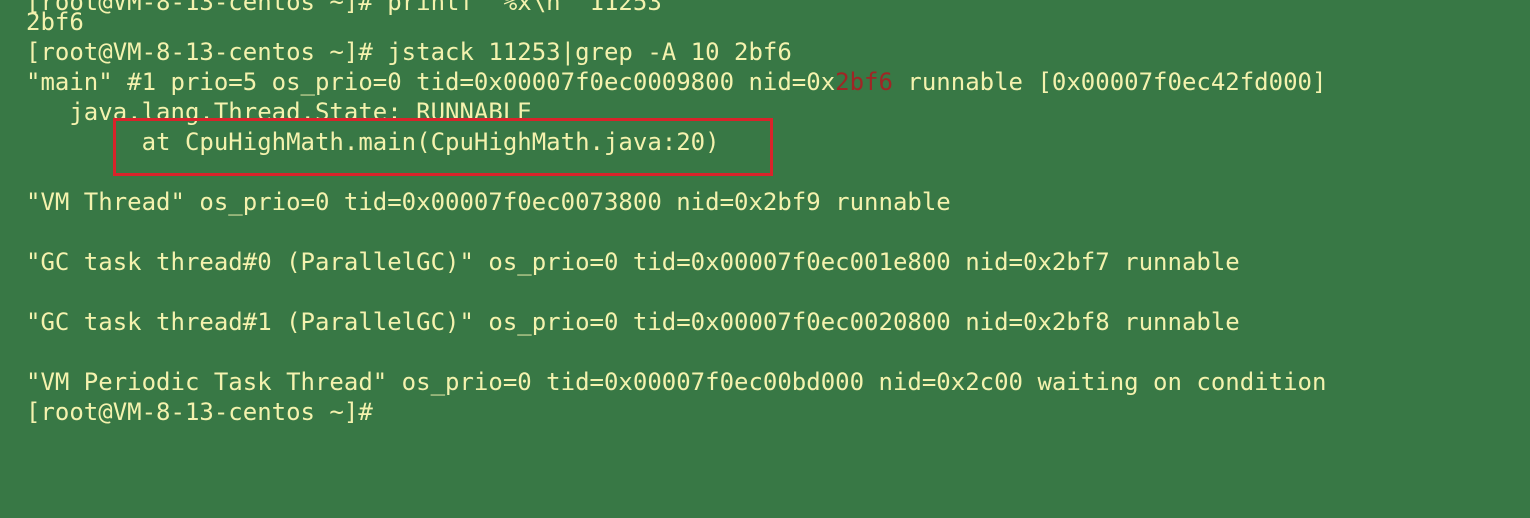 This screenshot has height=518, width=1530. What do you see at coordinates (864, 82) in the screenshot?
I see `highlighted-nid: 2bf6` at bounding box center [864, 82].